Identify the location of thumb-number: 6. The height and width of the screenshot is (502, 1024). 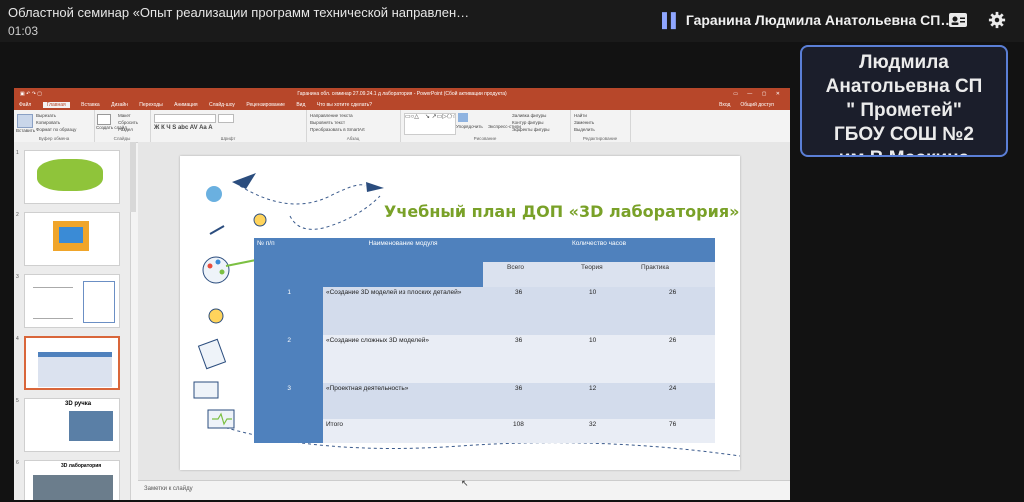
(17, 463).